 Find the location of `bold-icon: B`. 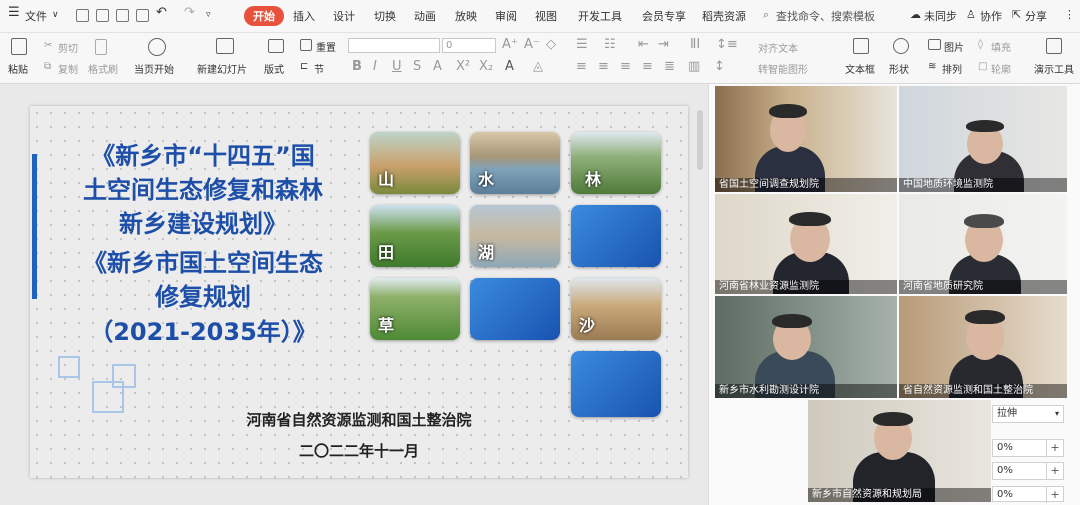

bold-icon: B is located at coordinates (357, 66).